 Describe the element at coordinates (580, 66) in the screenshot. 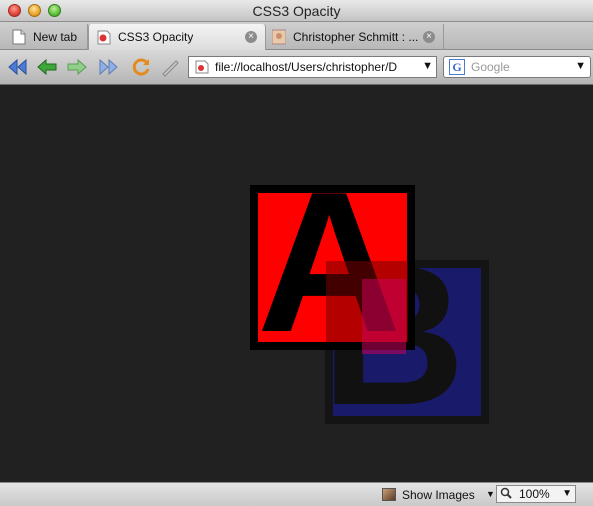

I see `search-dropdown-icon: ▼` at that location.